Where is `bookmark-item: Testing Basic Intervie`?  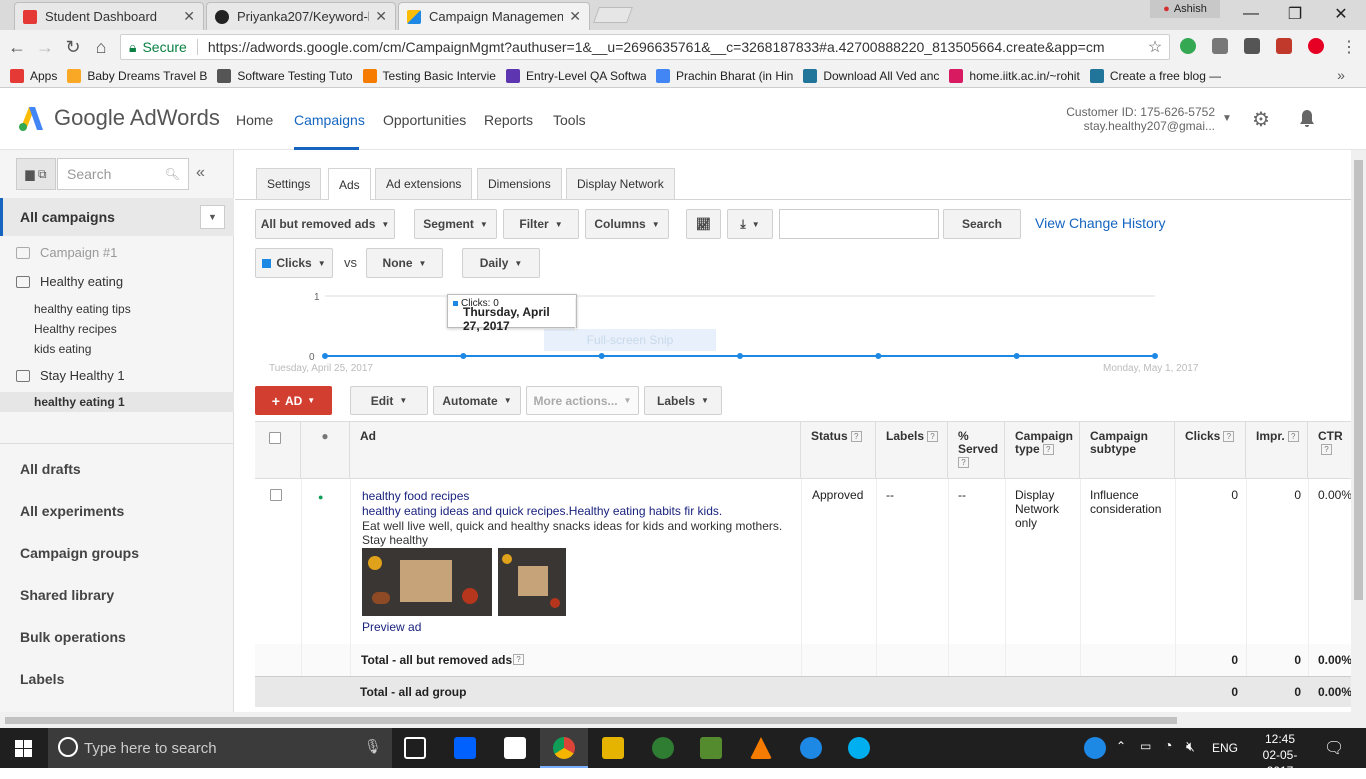 bookmark-item: Testing Basic Intervie is located at coordinates (429, 75).